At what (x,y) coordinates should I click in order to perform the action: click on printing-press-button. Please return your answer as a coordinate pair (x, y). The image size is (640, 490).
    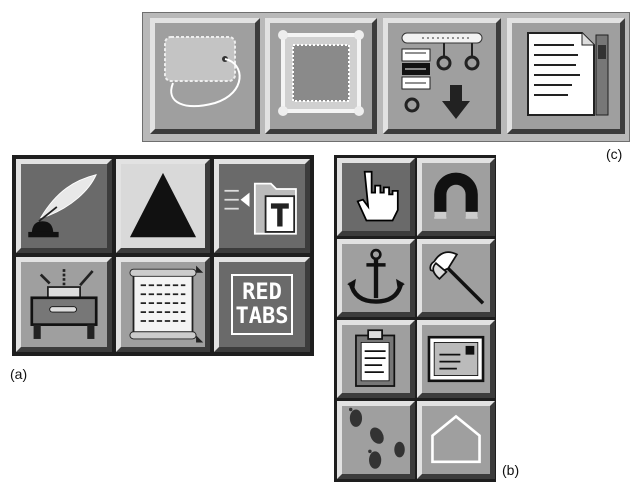
    Looking at the image, I should click on (64, 304).